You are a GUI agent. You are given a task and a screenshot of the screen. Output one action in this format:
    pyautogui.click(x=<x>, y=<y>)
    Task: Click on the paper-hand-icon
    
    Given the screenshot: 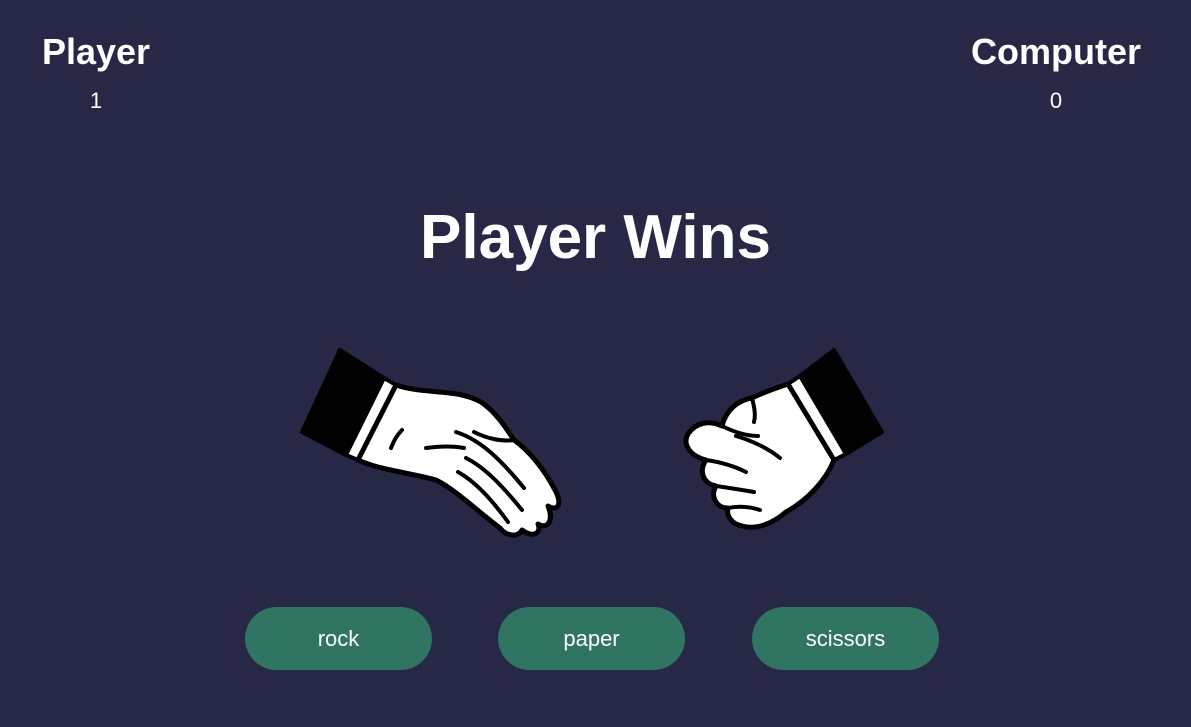 What is the action you would take?
    pyautogui.click(x=431, y=445)
    